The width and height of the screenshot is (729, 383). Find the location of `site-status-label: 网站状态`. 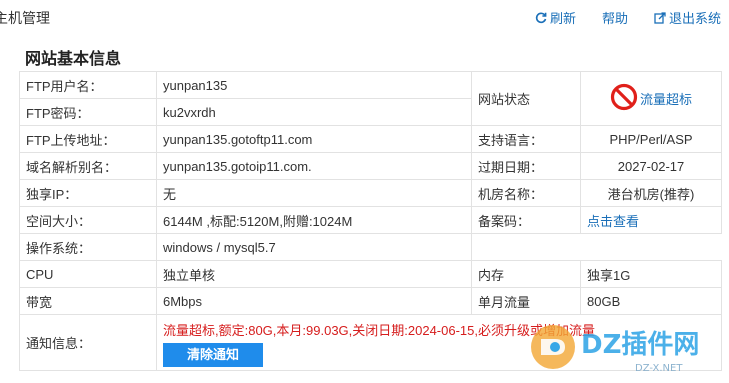

site-status-label: 网站状态 is located at coordinates (526, 98).